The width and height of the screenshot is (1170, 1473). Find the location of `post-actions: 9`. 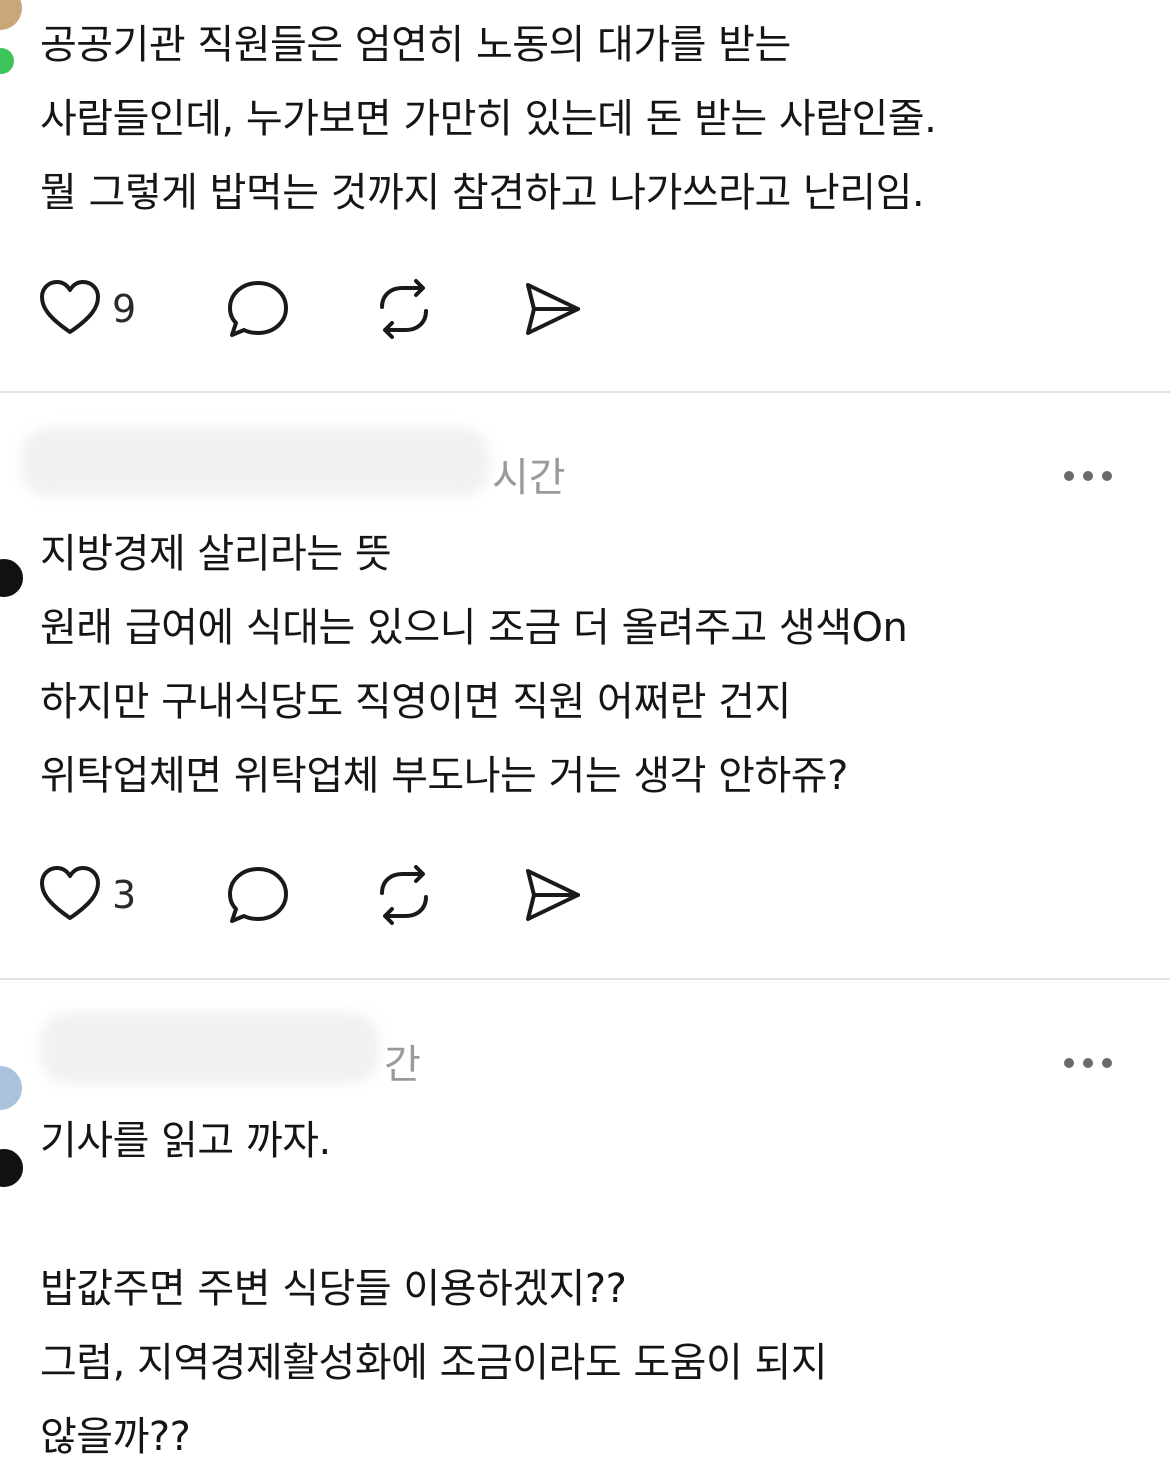

post-actions: 9 is located at coordinates (338, 309).